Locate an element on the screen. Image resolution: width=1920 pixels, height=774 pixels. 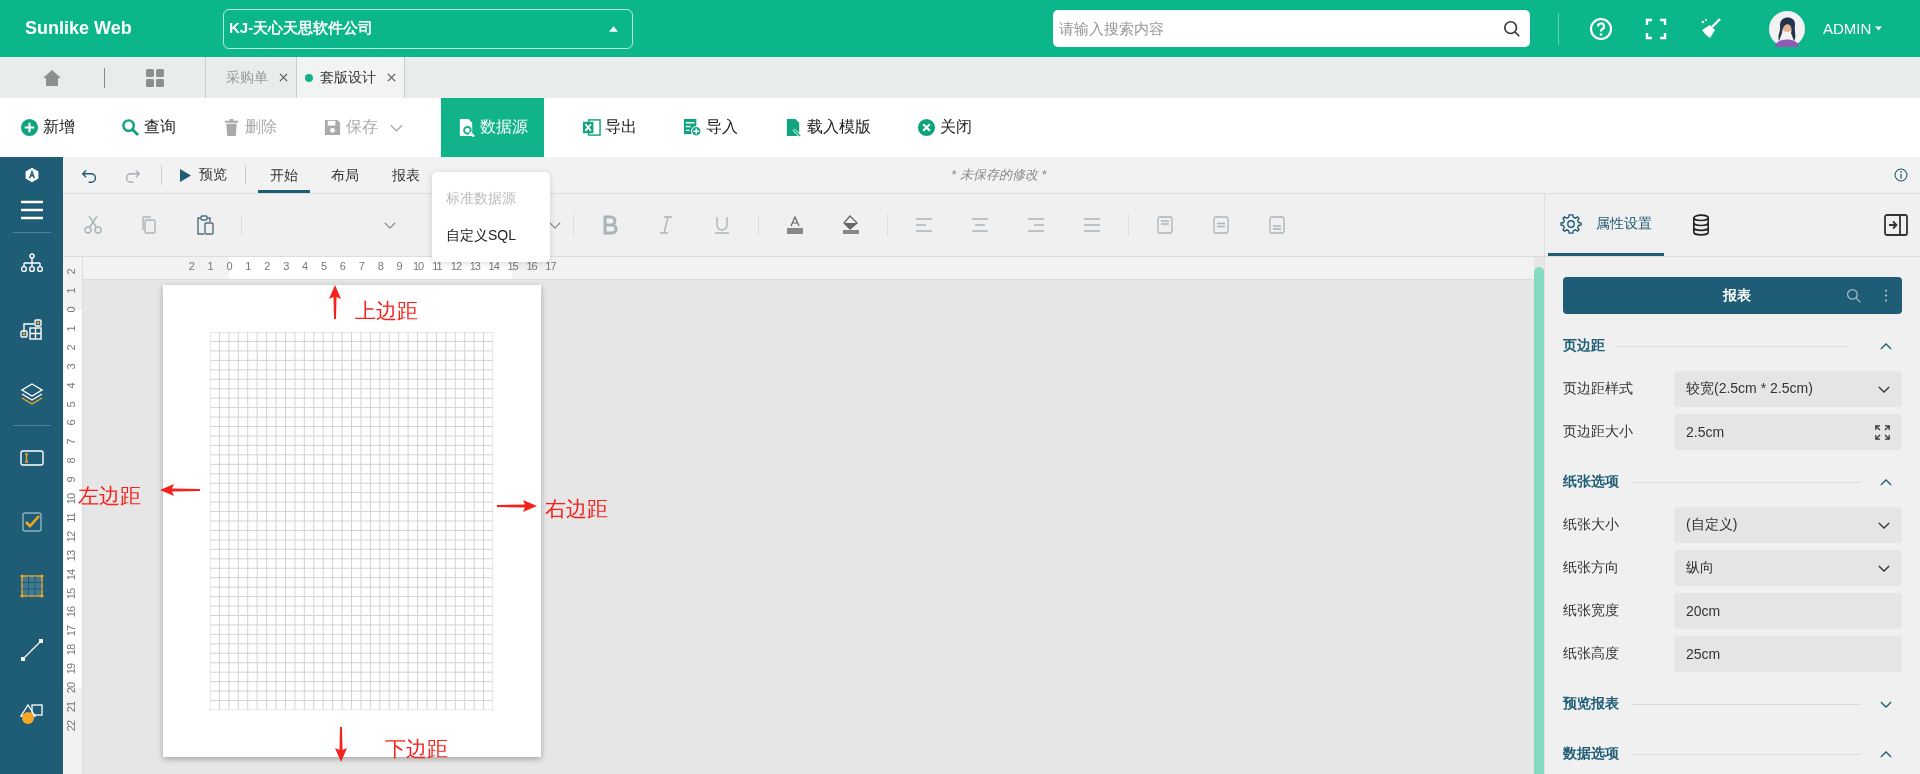
field-label: 纸张方向 is located at coordinates (1591, 568).